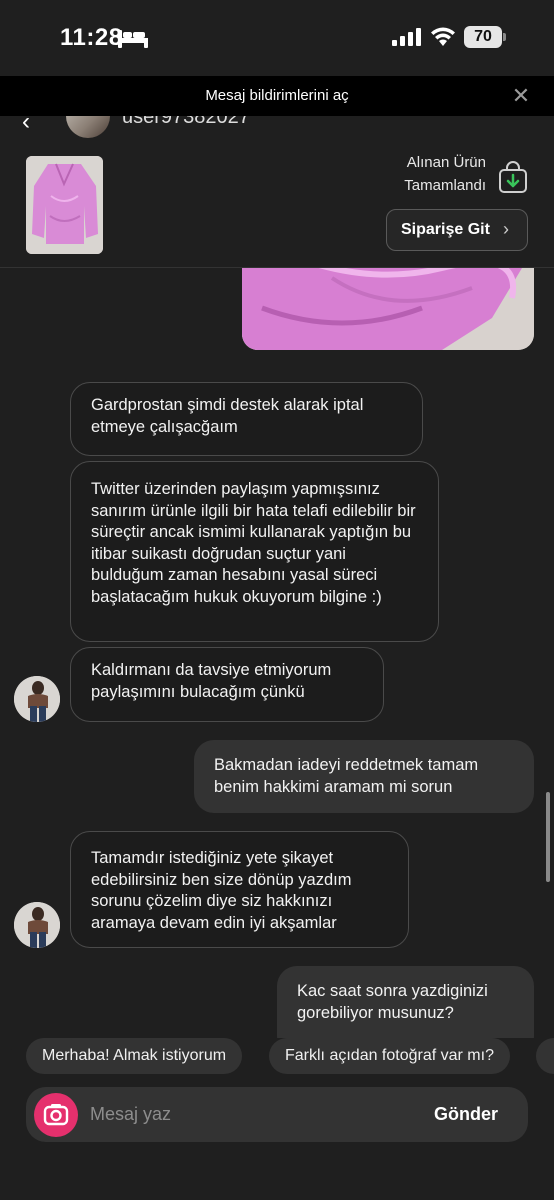  Describe the element at coordinates (506, 229) in the screenshot. I see `chevron-right-icon: ›` at that location.